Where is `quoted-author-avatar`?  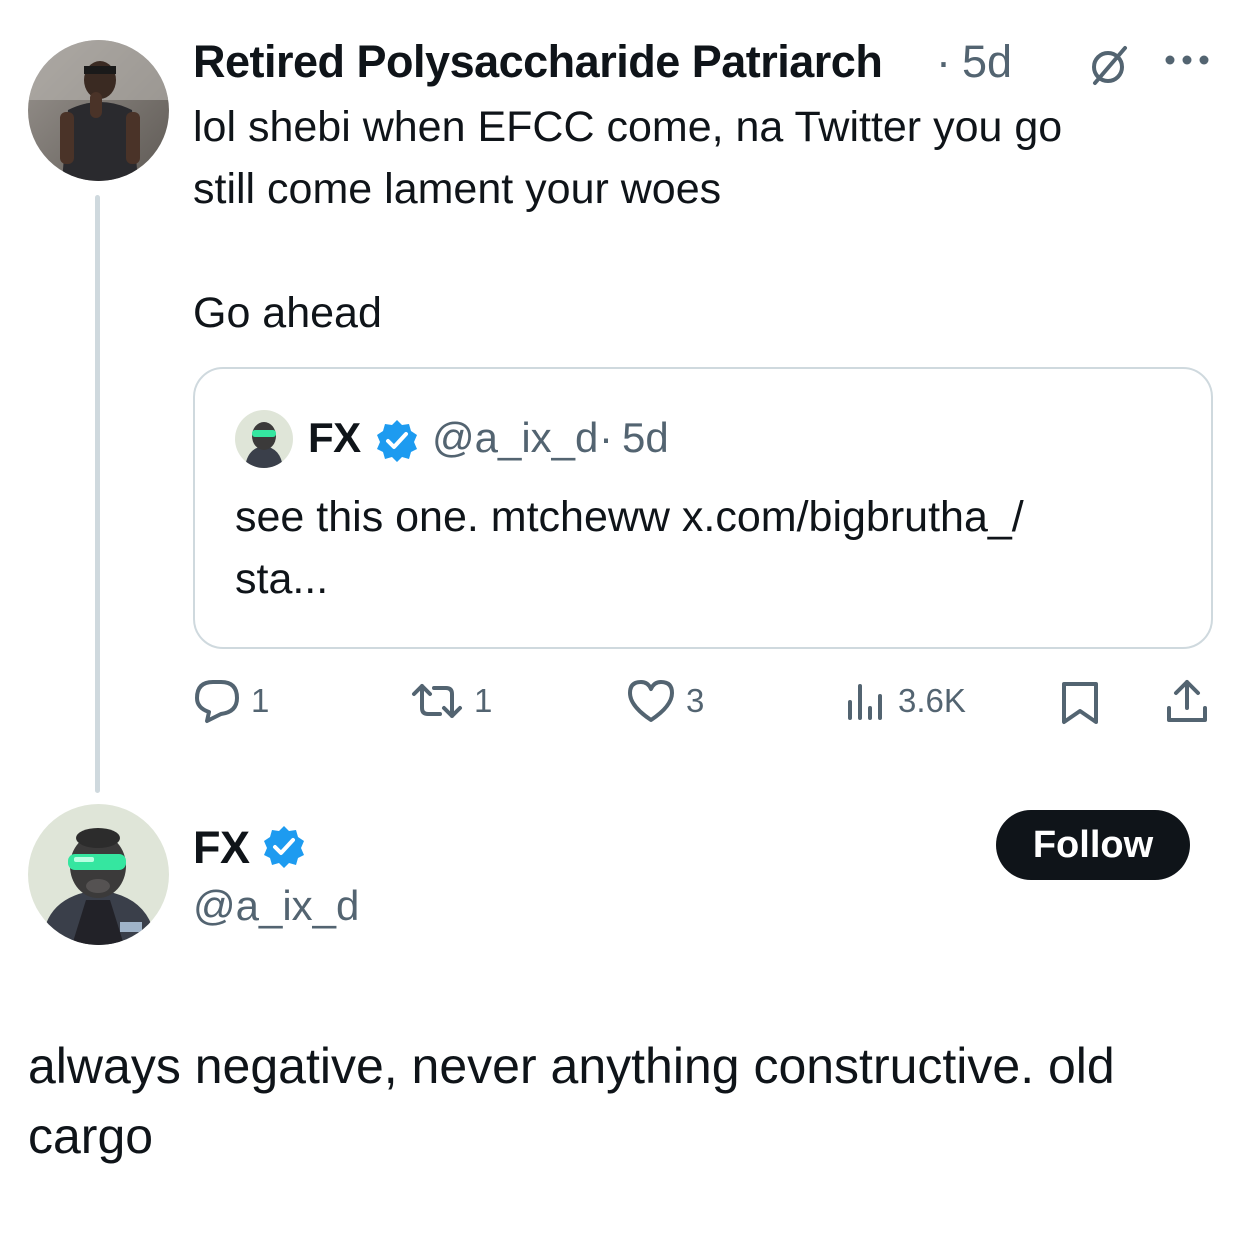 quoted-author-avatar is located at coordinates (264, 439).